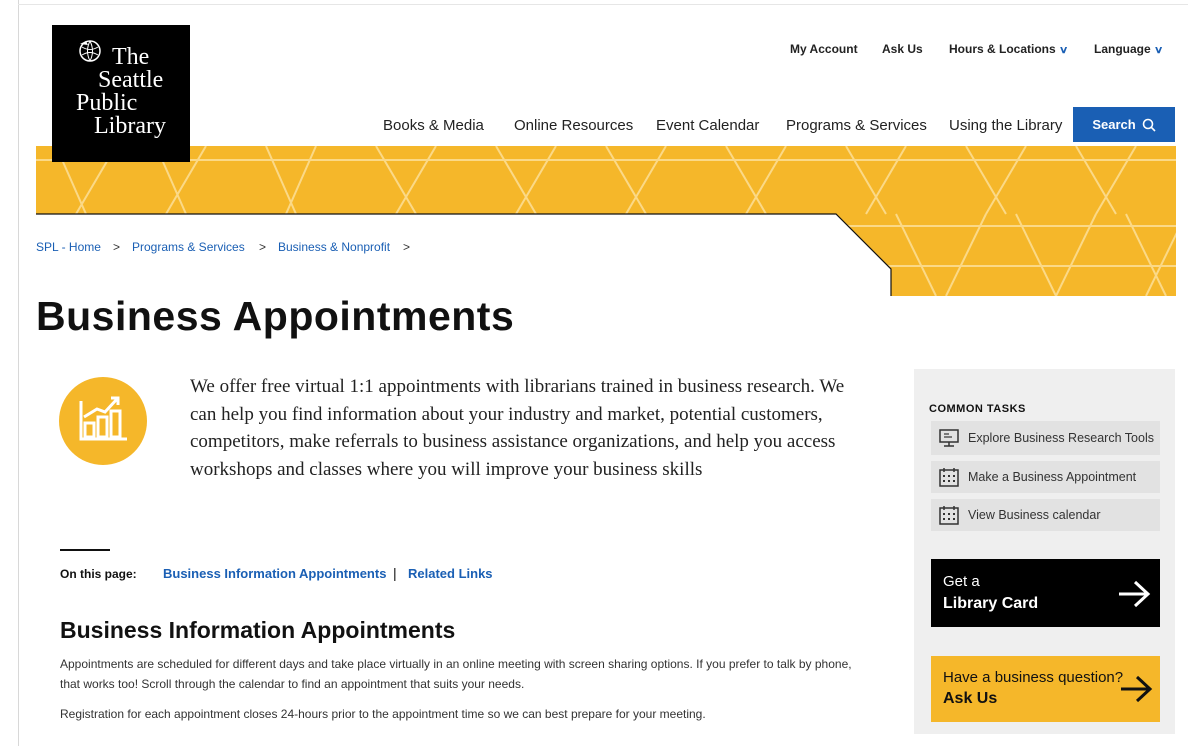  What do you see at coordinates (274, 573) in the screenshot?
I see `link-business-info-appointments: Business Information Appointments` at bounding box center [274, 573].